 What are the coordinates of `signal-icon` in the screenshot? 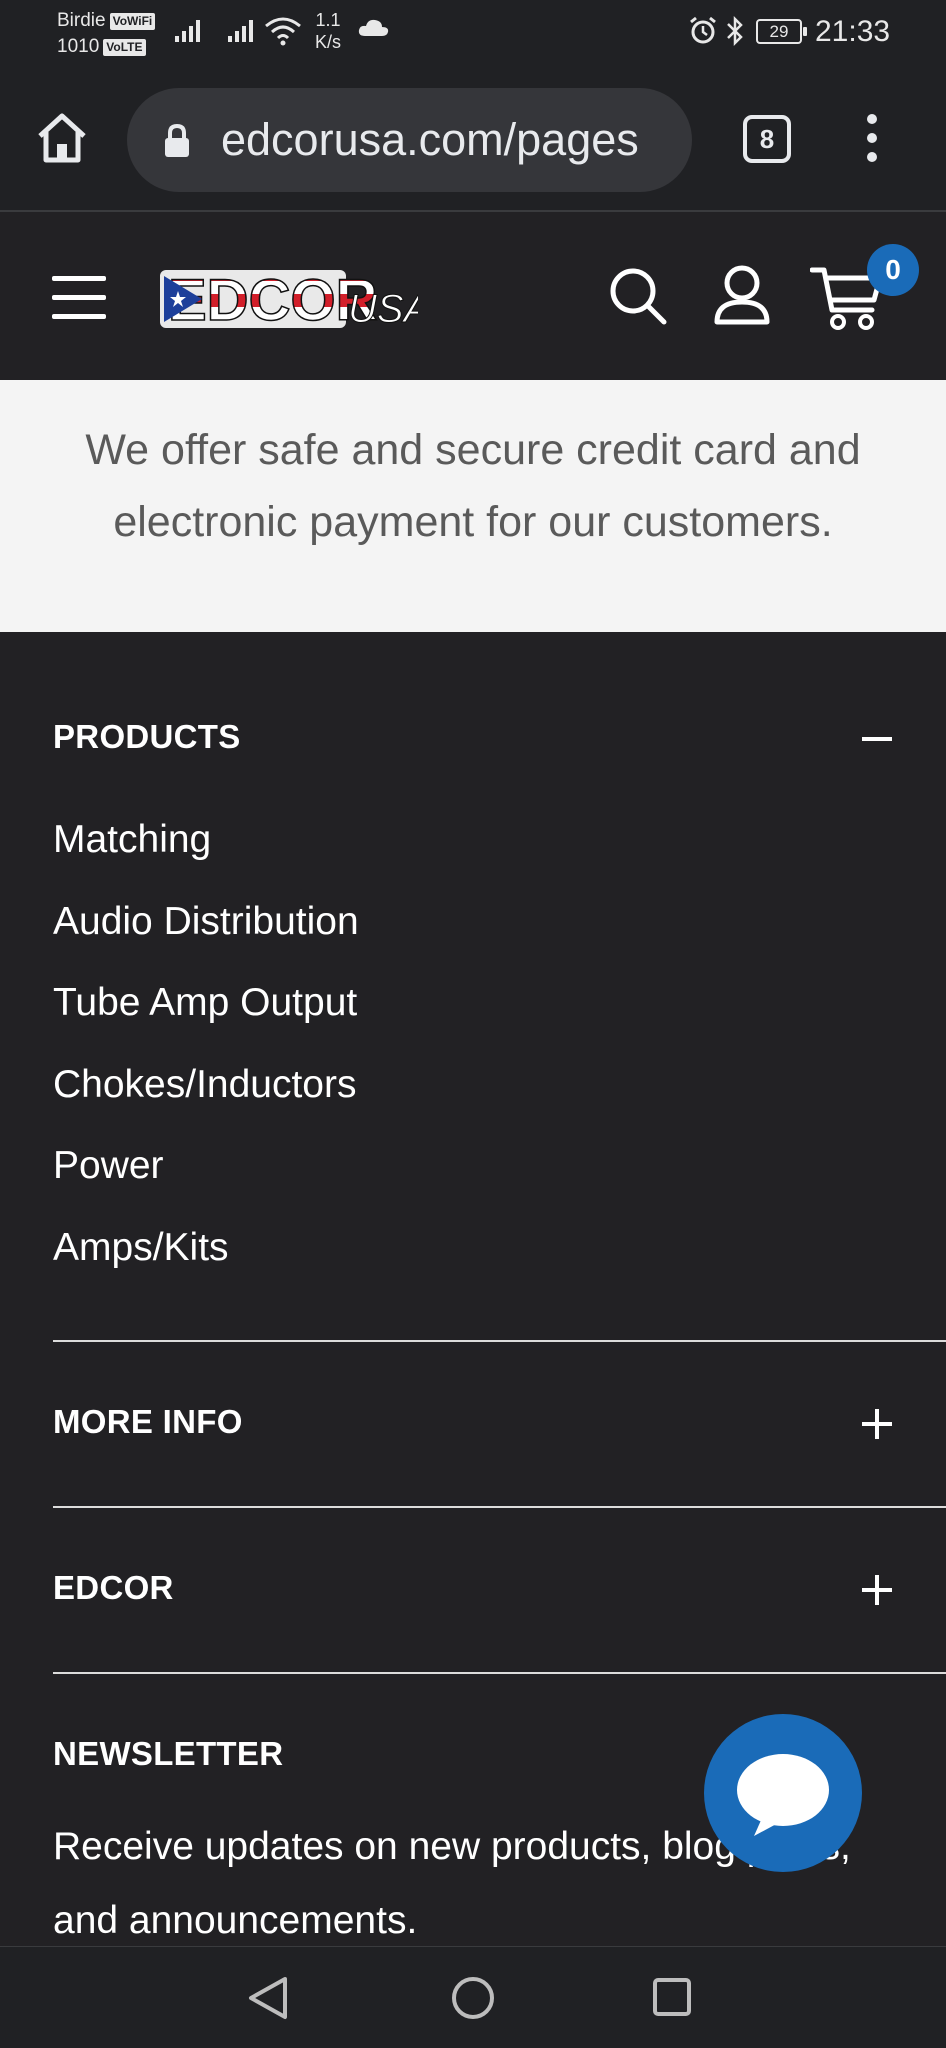 It's located at (187, 31).